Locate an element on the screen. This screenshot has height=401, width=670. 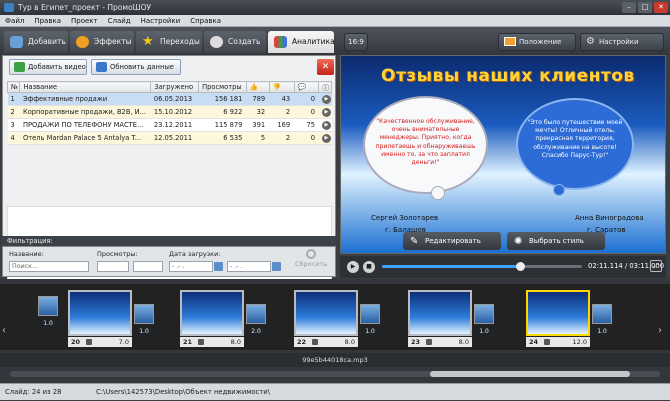
slide-slot-21: 21 8.0 2.0 is located at coordinates (214, 320).